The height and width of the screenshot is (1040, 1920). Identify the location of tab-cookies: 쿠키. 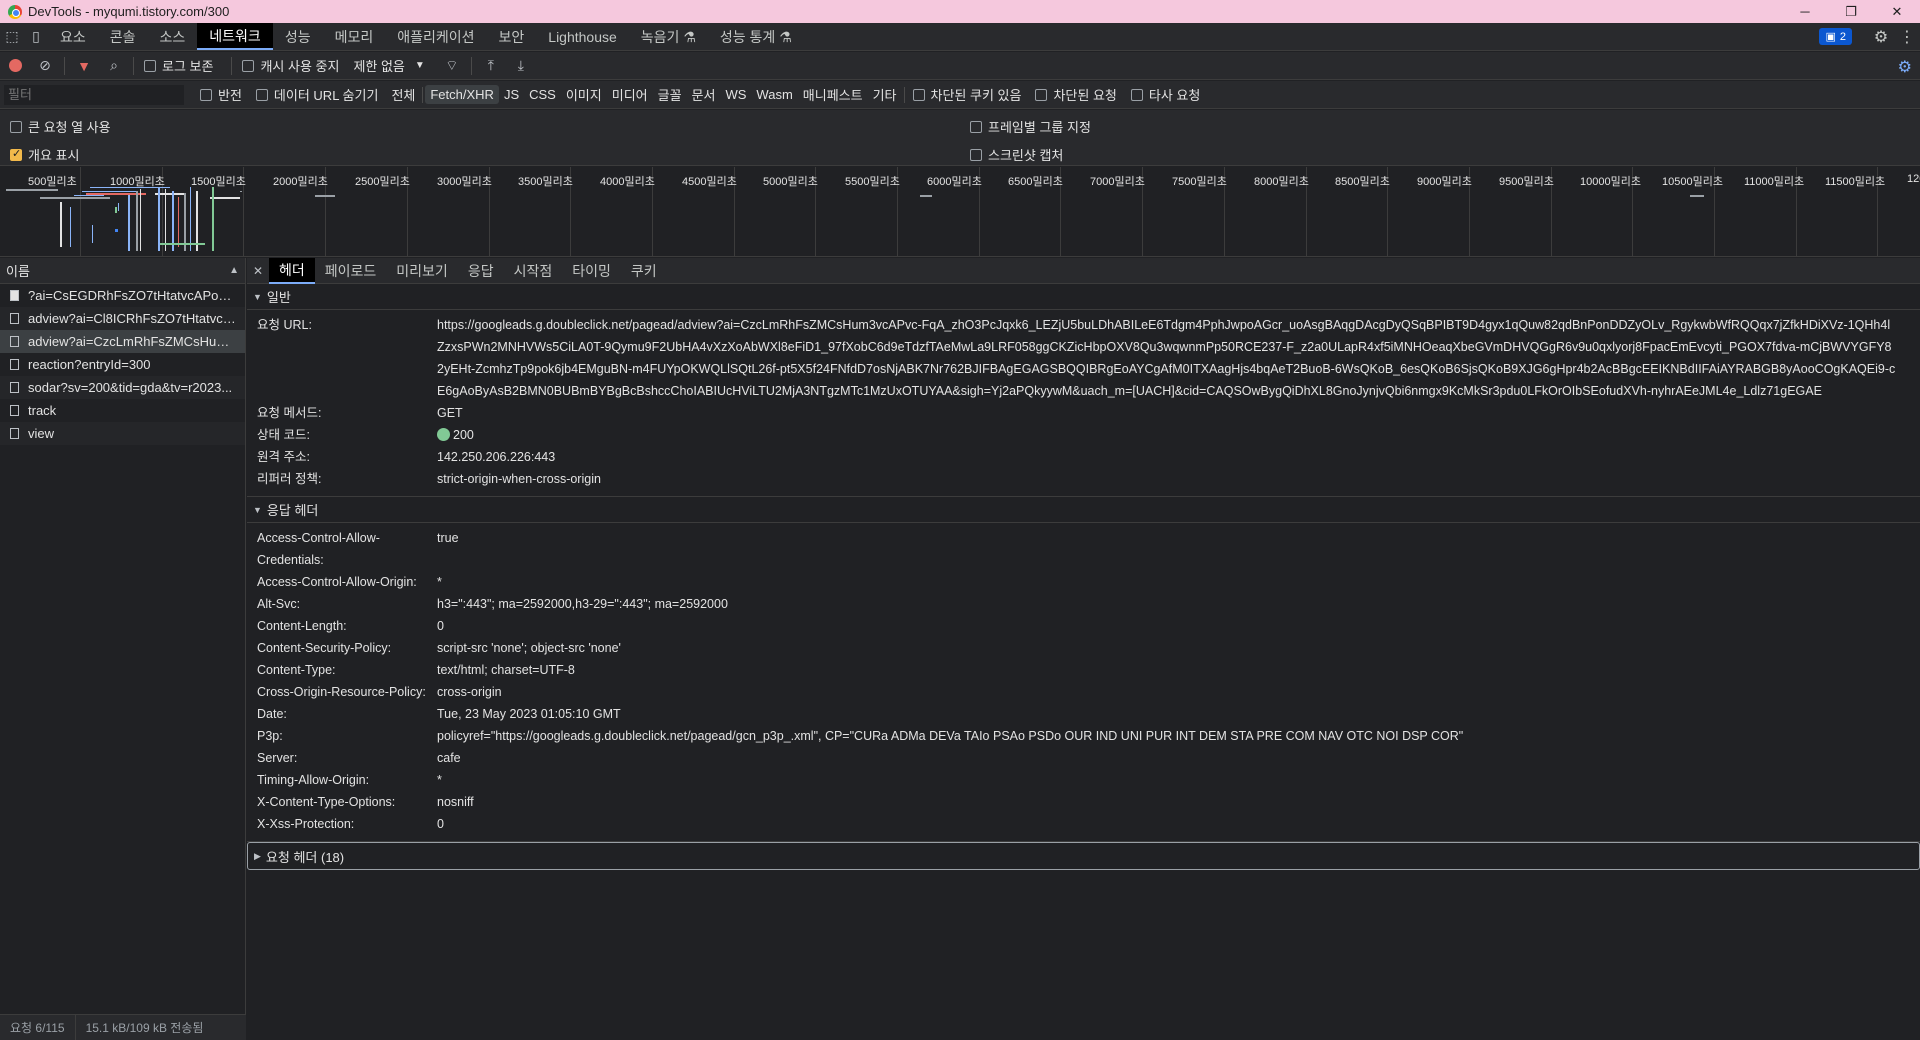
(644, 271).